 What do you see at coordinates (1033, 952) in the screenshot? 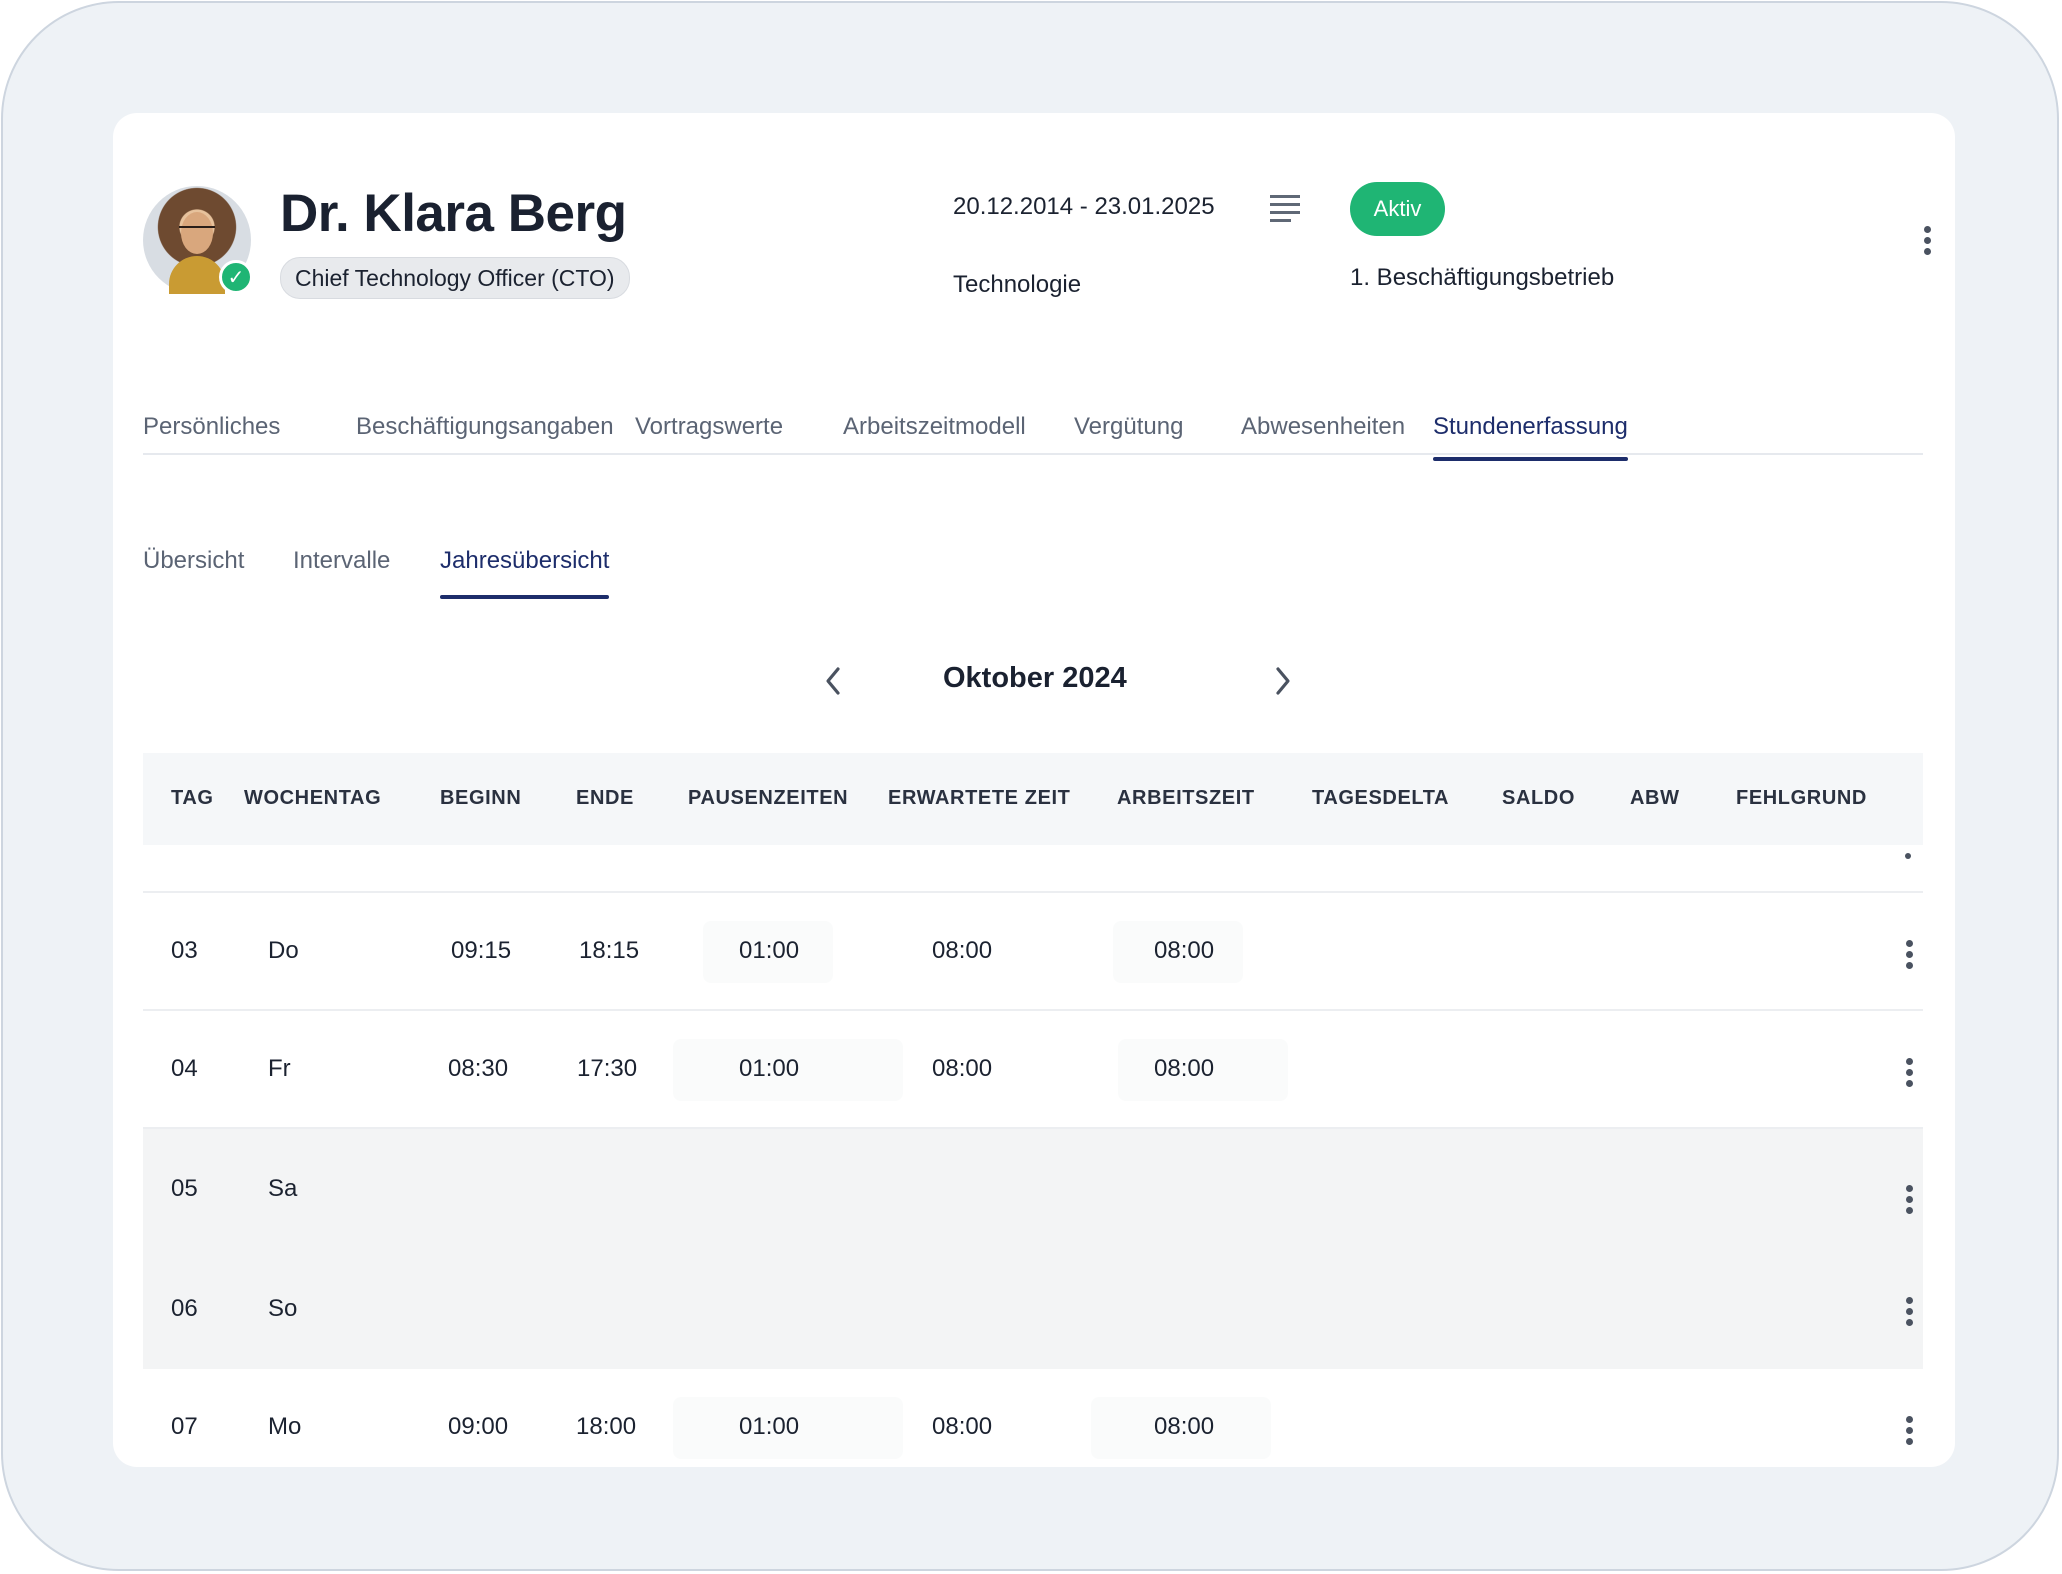
I see `table-row: 03 Do 09:15 18:15 01:00 08:00 08:00` at bounding box center [1033, 952].